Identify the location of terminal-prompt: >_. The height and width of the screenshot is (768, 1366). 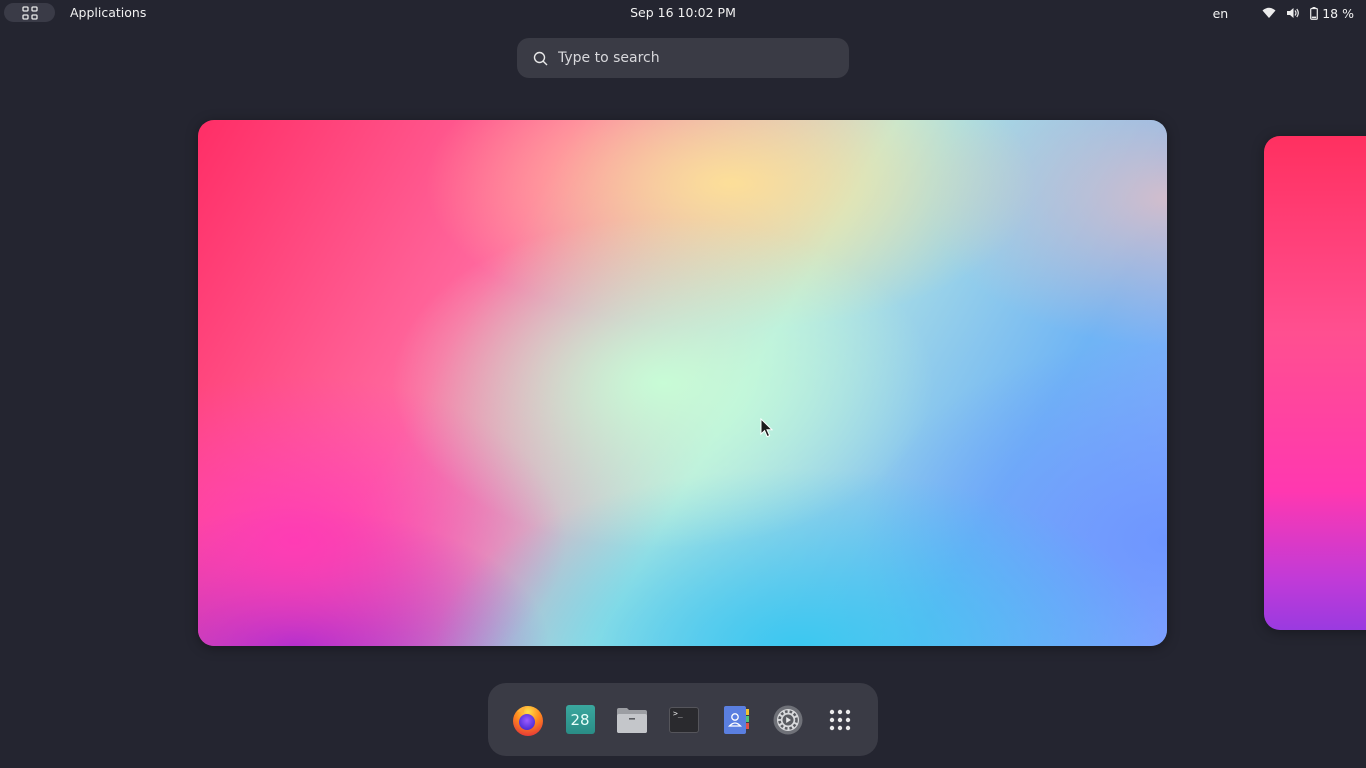
(678, 713).